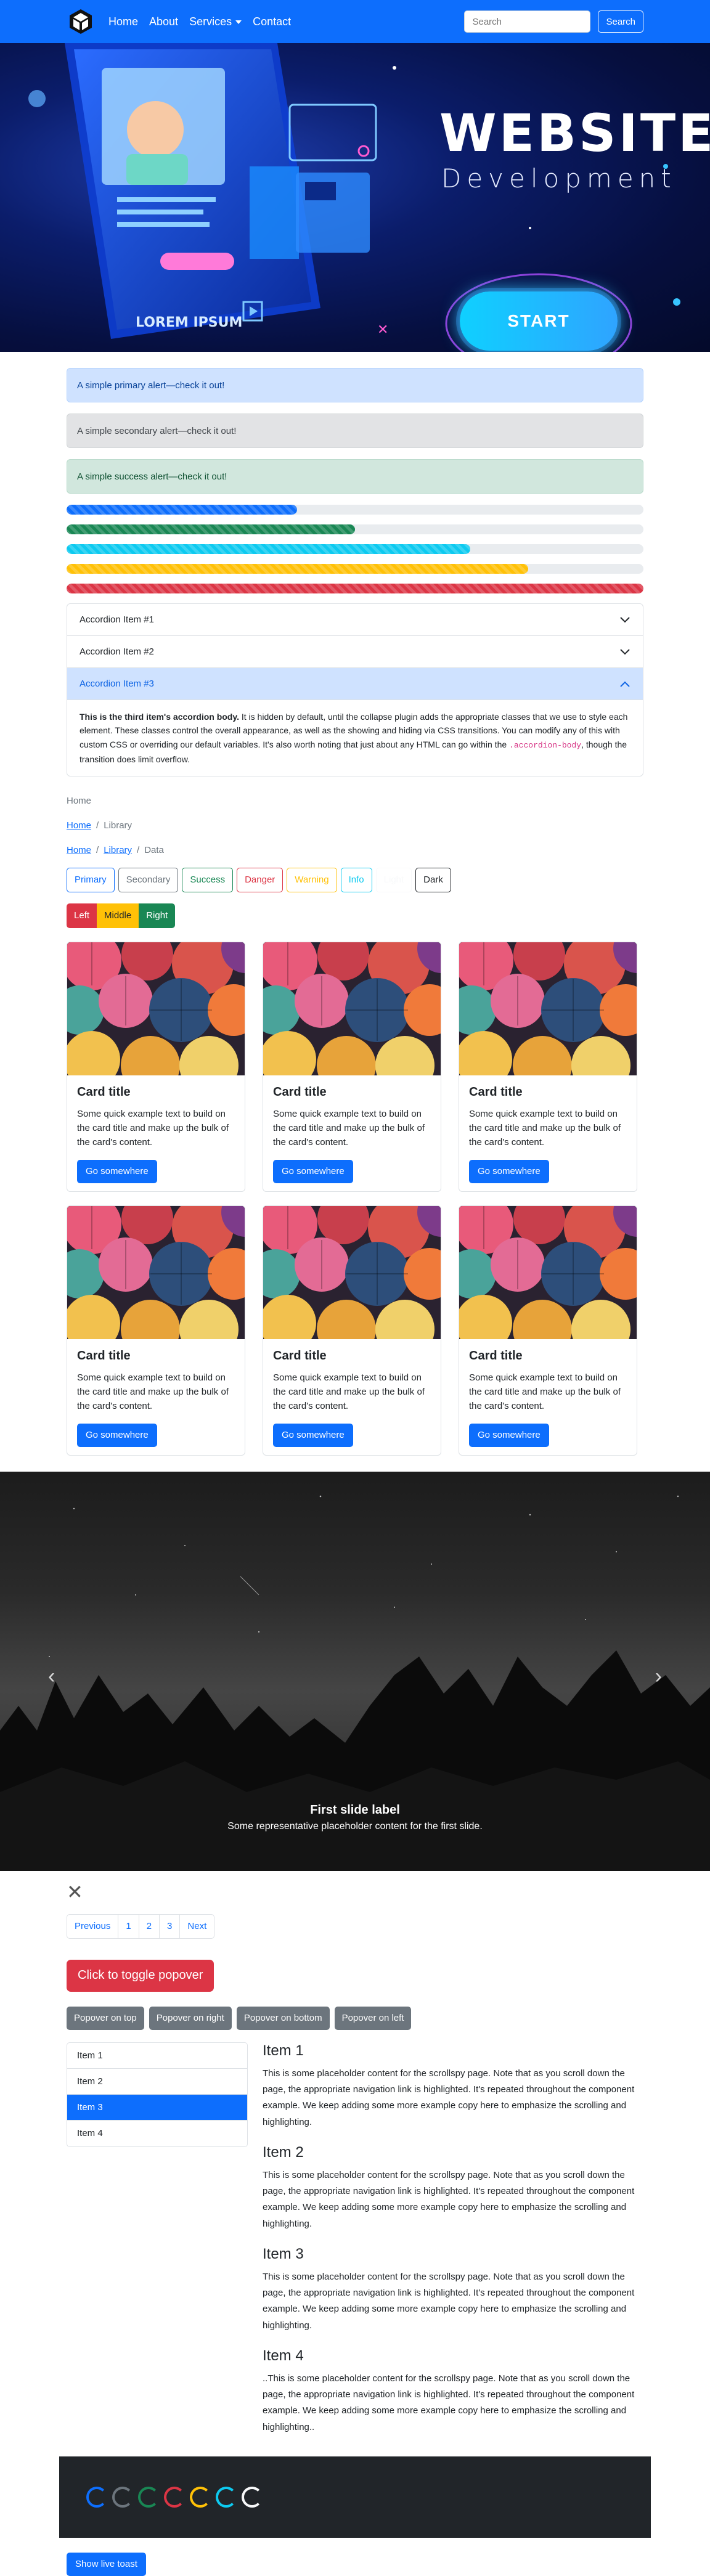 The image size is (710, 2576). I want to click on breadcrumb-2: Home / Library, so click(355, 826).